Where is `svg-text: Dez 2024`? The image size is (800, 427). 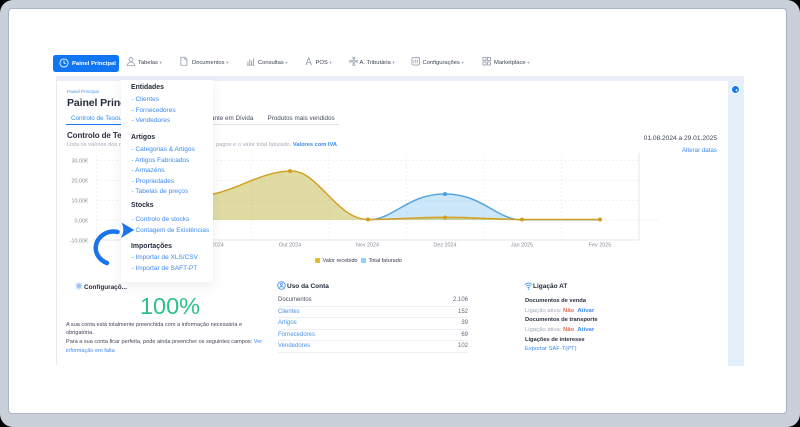
svg-text: Dez 2024 is located at coordinates (444, 245).